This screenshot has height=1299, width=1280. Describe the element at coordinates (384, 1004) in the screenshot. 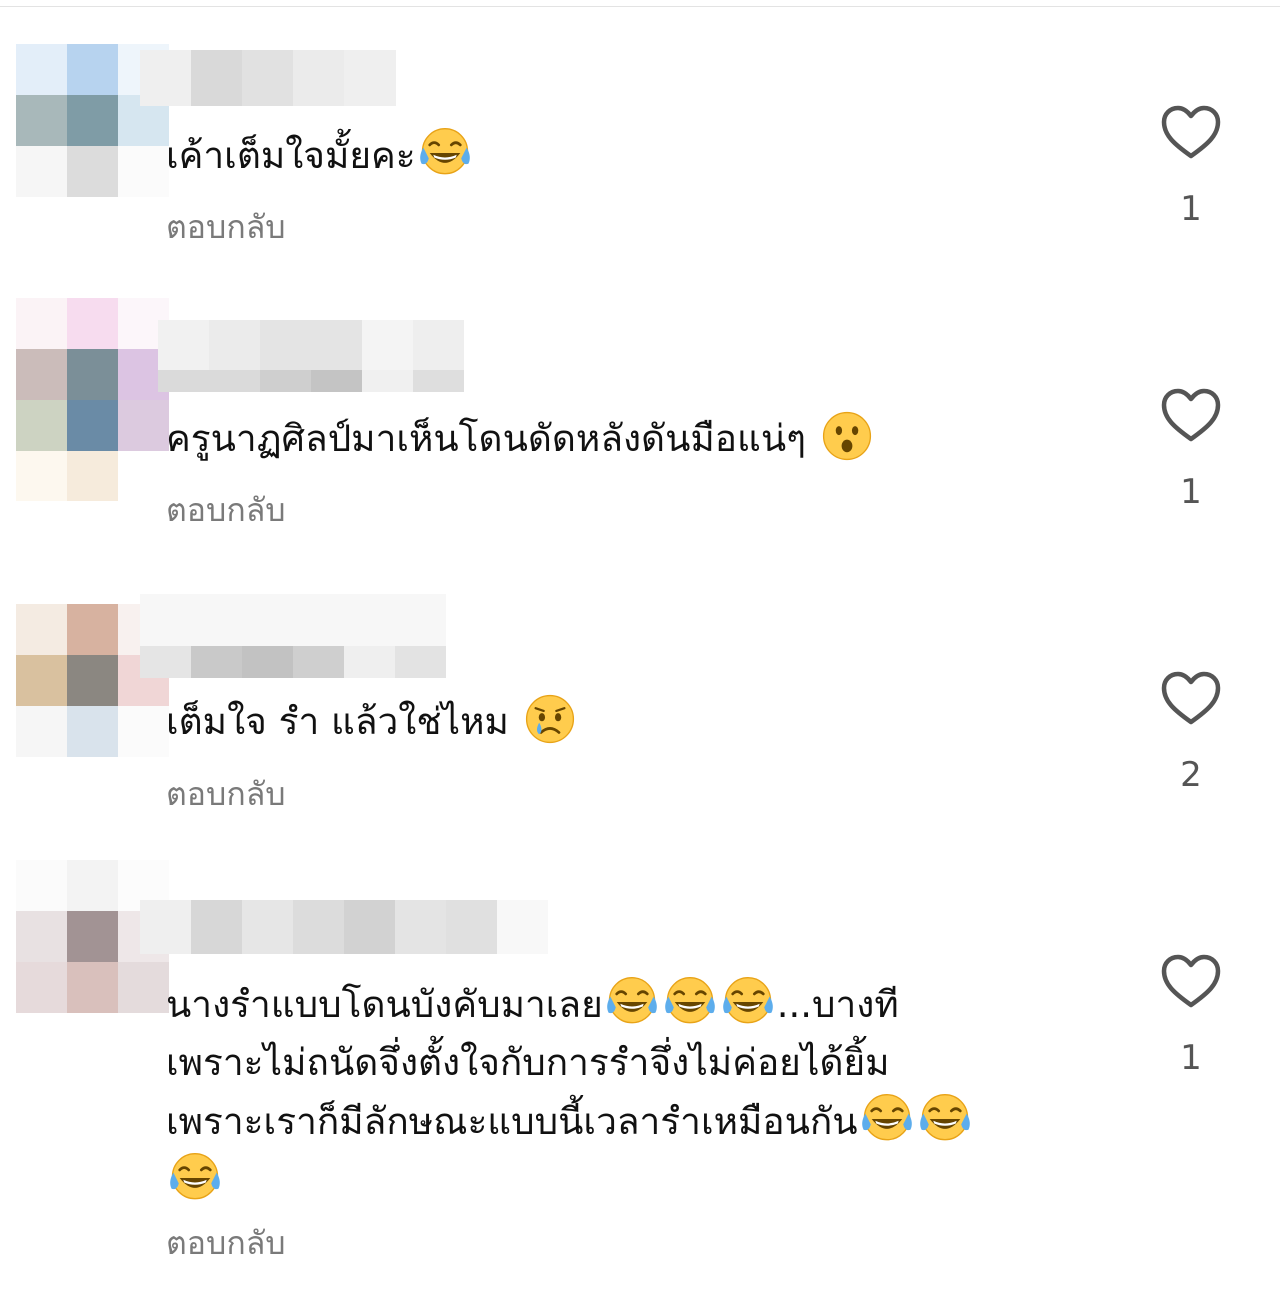

I see `comment-line-1: นางรำแบบโดนบังคับมาเลย` at that location.